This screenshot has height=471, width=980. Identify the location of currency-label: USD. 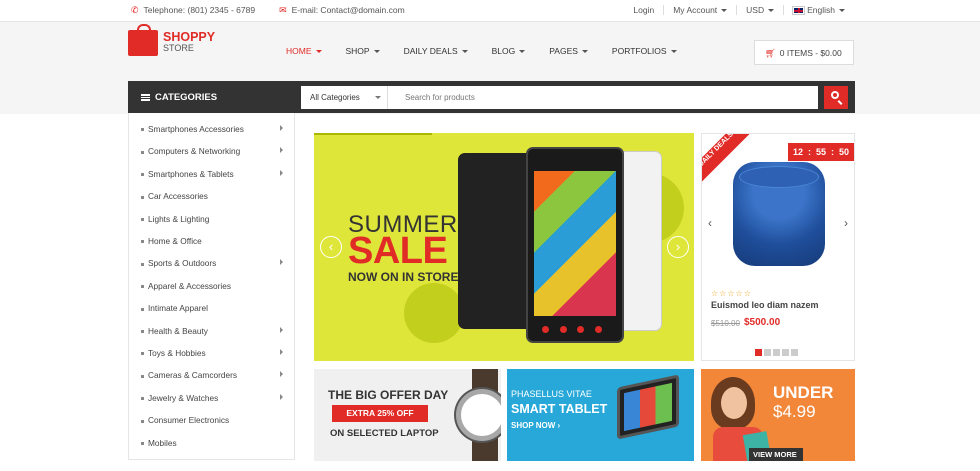
(755, 10).